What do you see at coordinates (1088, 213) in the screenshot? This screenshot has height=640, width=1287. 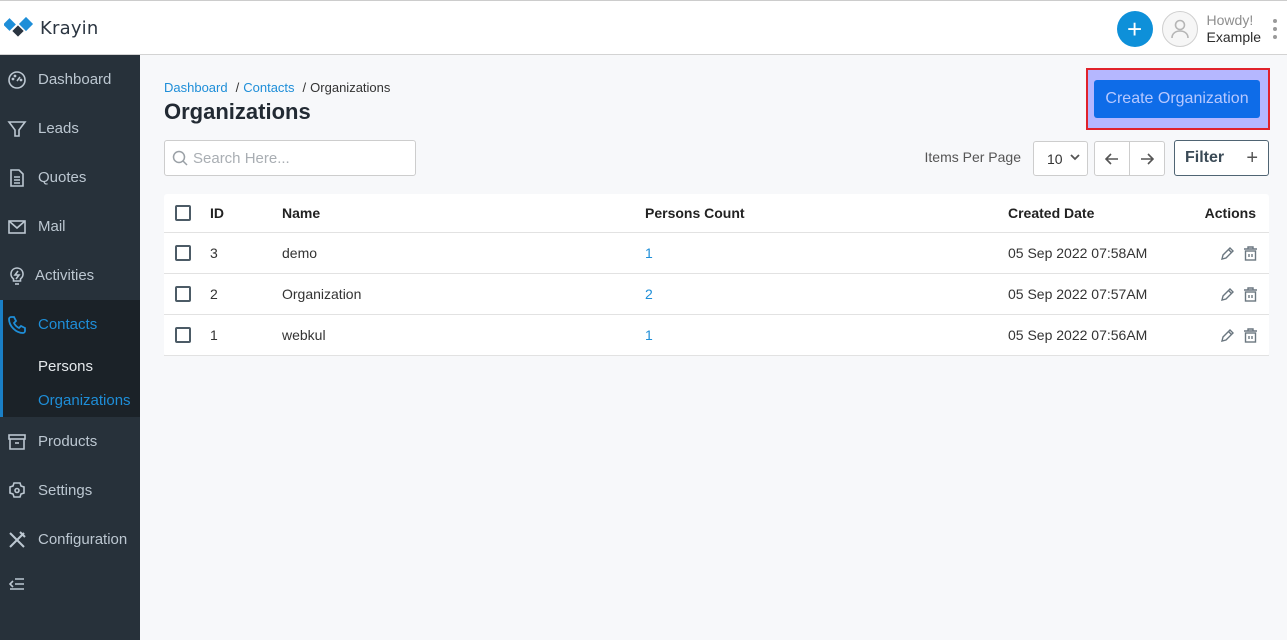 I see `column-header-created-date: Created Date` at bounding box center [1088, 213].